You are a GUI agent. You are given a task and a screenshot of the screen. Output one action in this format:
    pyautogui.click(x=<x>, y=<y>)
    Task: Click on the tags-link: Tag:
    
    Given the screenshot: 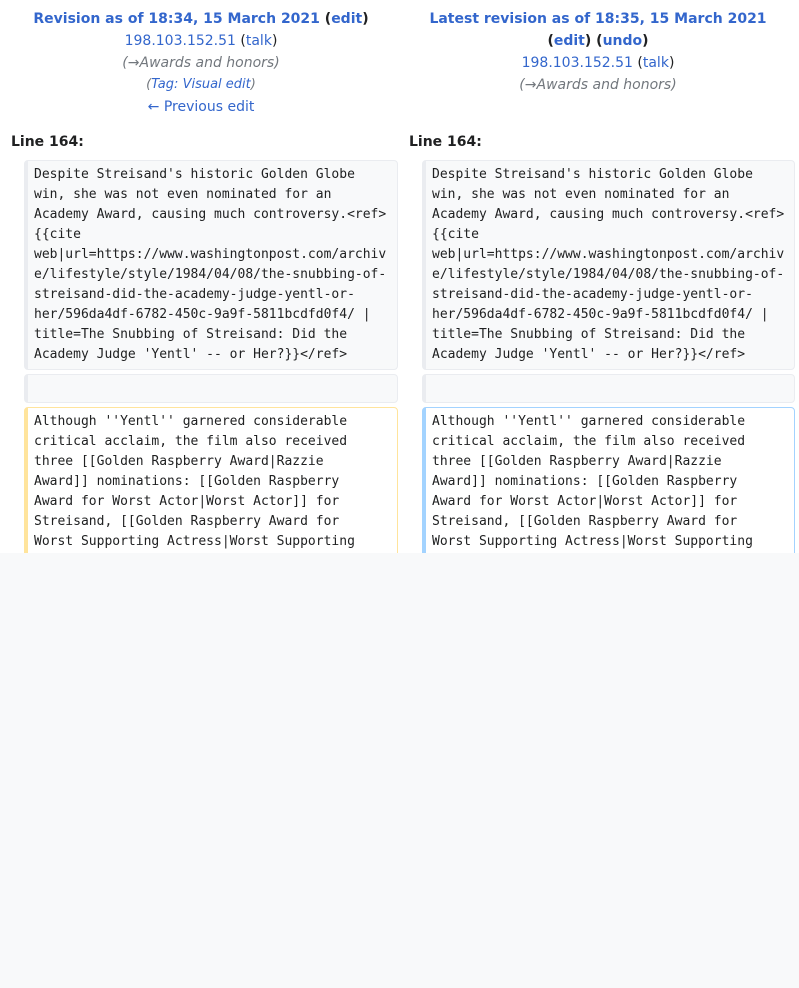 What is the action you would take?
    pyautogui.click(x=164, y=84)
    